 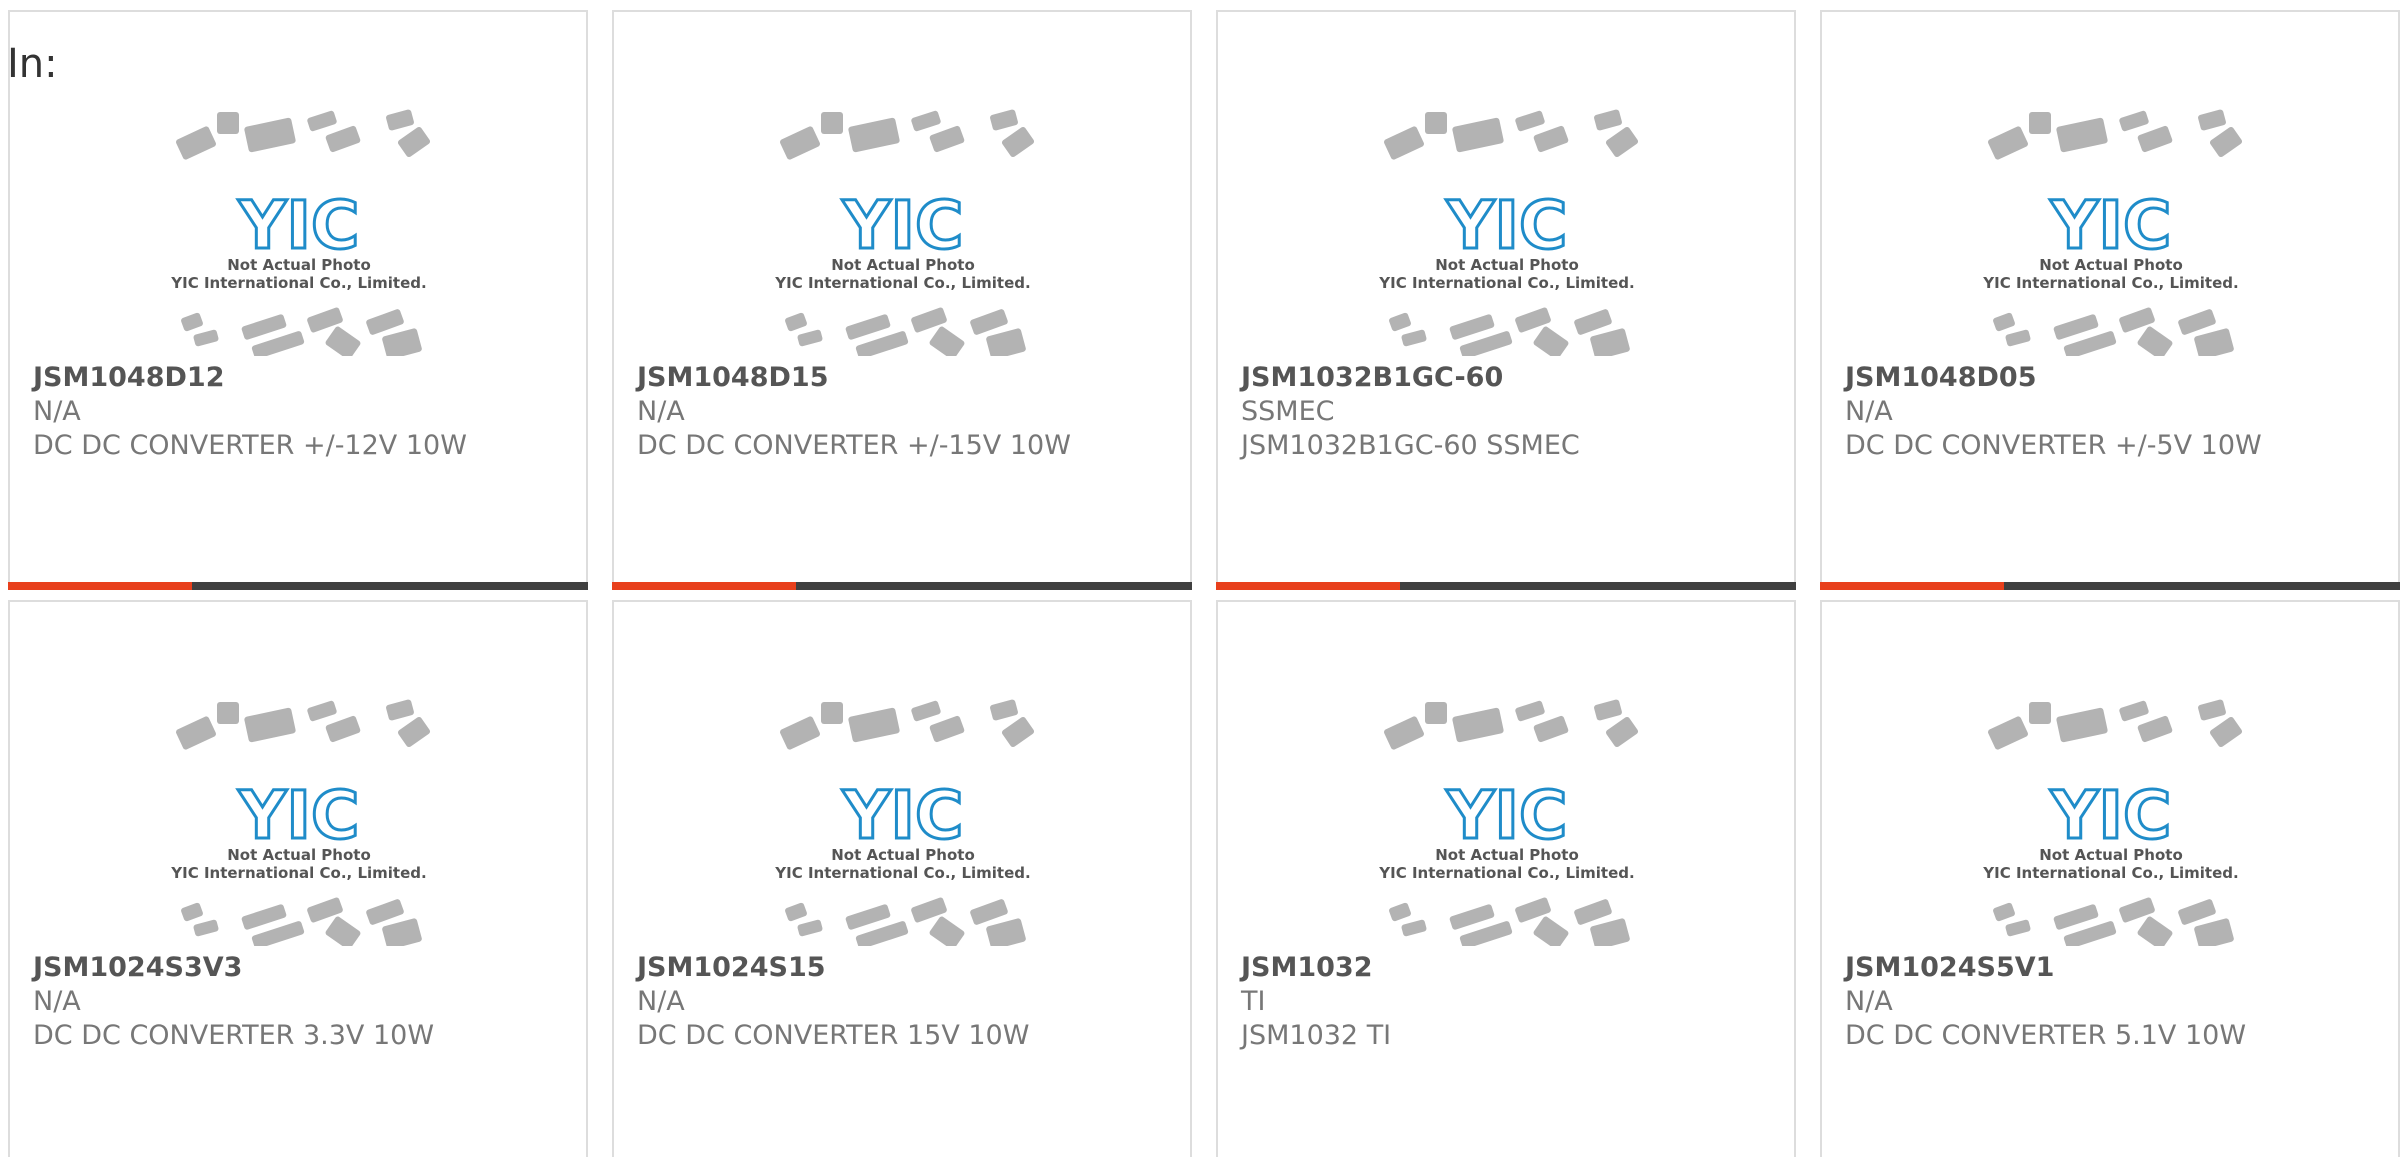 I want to click on product-description: DC DC CONVERTER 15V 10W, so click(x=833, y=1035).